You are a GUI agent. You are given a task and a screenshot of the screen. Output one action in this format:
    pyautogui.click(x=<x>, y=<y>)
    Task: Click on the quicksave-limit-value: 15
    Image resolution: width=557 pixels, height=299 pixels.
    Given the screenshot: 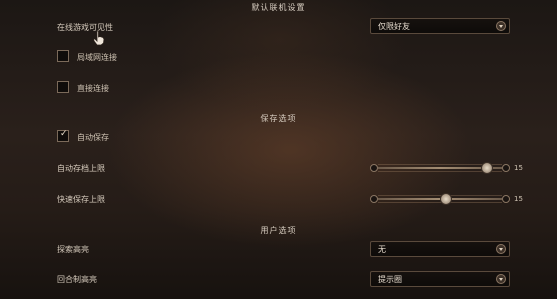 What is the action you would take?
    pyautogui.click(x=518, y=199)
    